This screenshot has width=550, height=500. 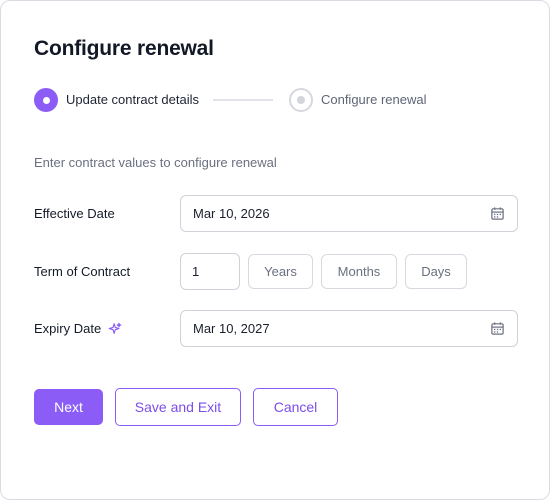 I want to click on term-of-contract-label-text: Term of Contract, so click(x=82, y=271).